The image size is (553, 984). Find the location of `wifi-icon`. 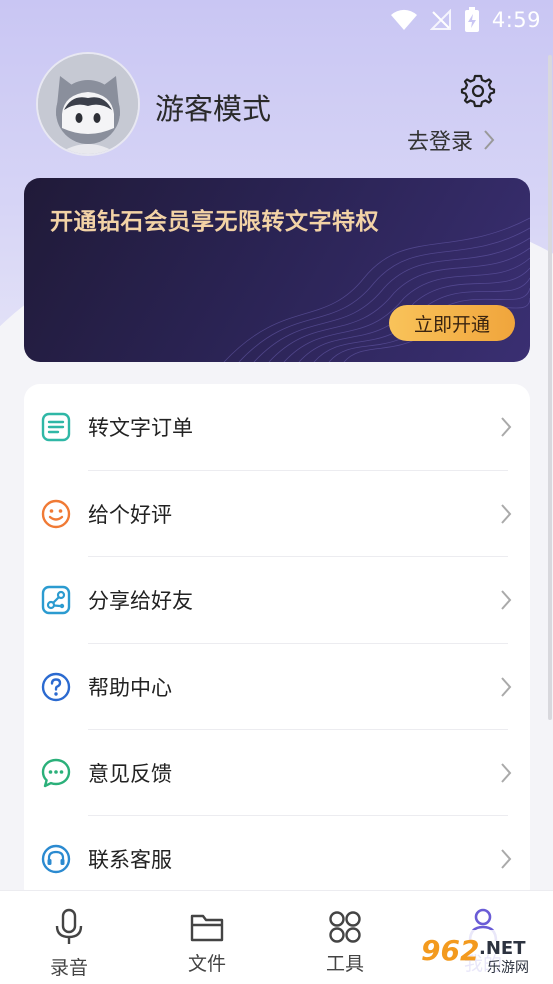

wifi-icon is located at coordinates (403, 19).